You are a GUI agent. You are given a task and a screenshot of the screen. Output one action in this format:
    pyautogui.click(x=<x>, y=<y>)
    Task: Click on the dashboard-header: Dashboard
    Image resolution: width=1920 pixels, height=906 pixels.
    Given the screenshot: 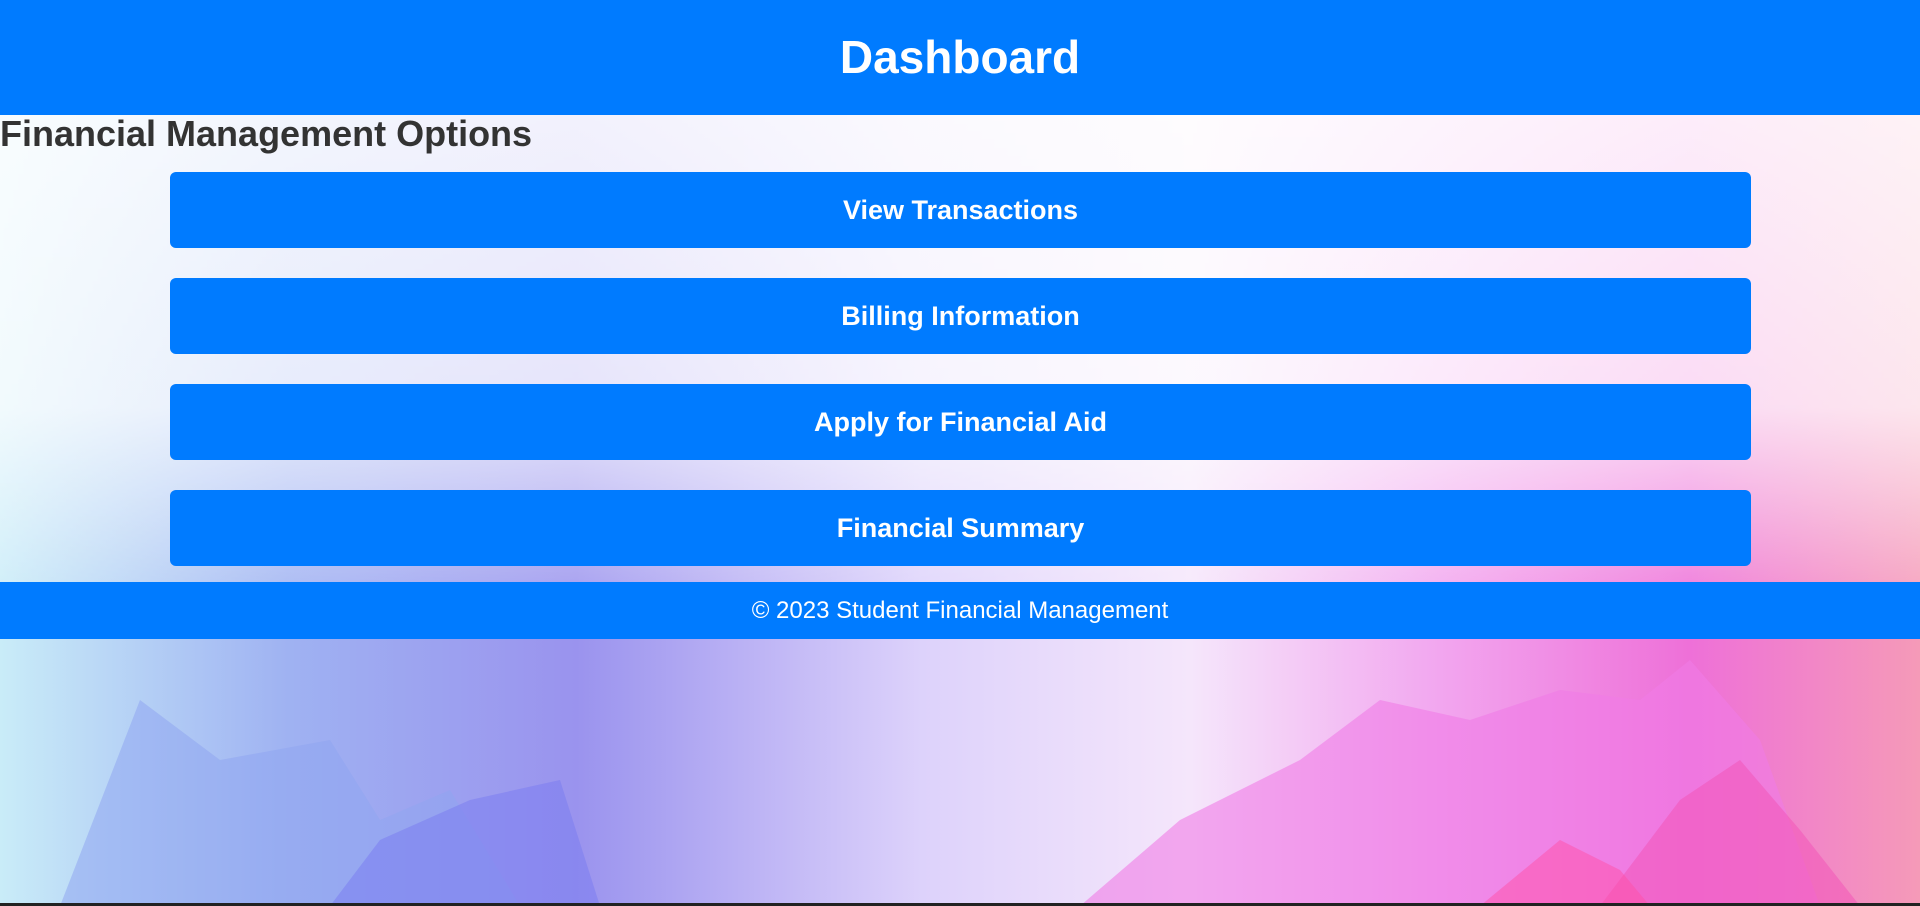 What is the action you would take?
    pyautogui.click(x=960, y=57)
    